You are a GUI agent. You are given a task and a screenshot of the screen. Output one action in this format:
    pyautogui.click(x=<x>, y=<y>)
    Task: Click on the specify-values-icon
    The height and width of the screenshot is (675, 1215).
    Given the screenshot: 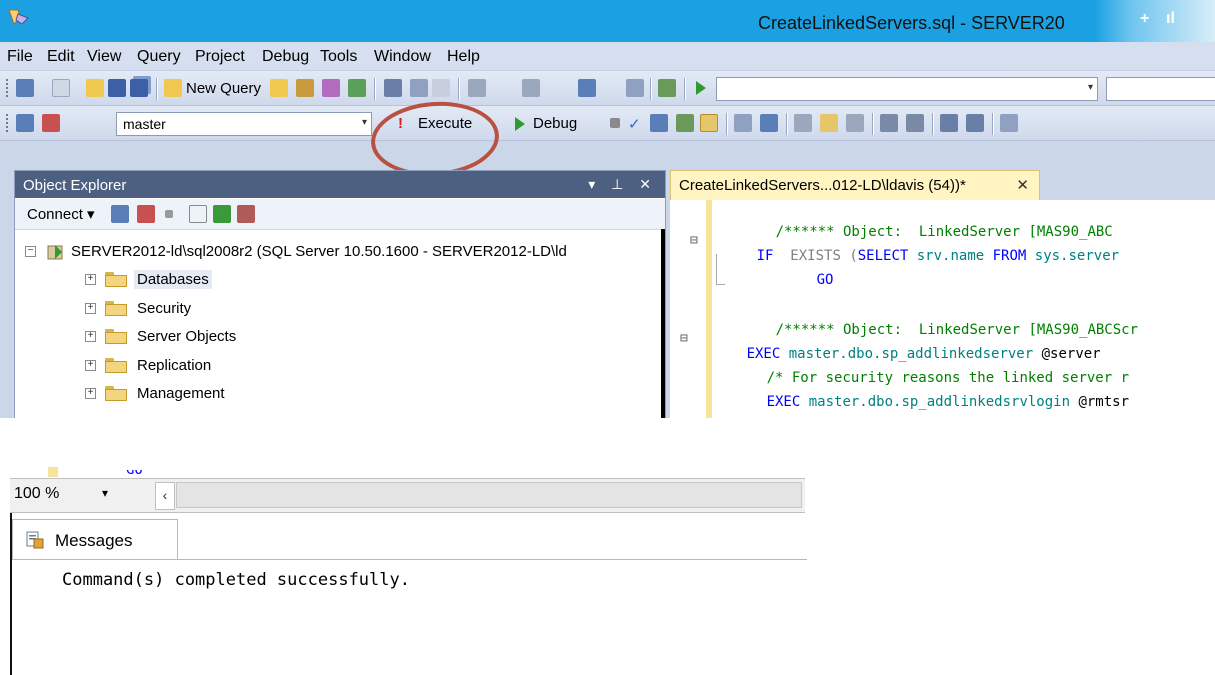 What is the action you would take?
    pyautogui.click(x=1009, y=123)
    